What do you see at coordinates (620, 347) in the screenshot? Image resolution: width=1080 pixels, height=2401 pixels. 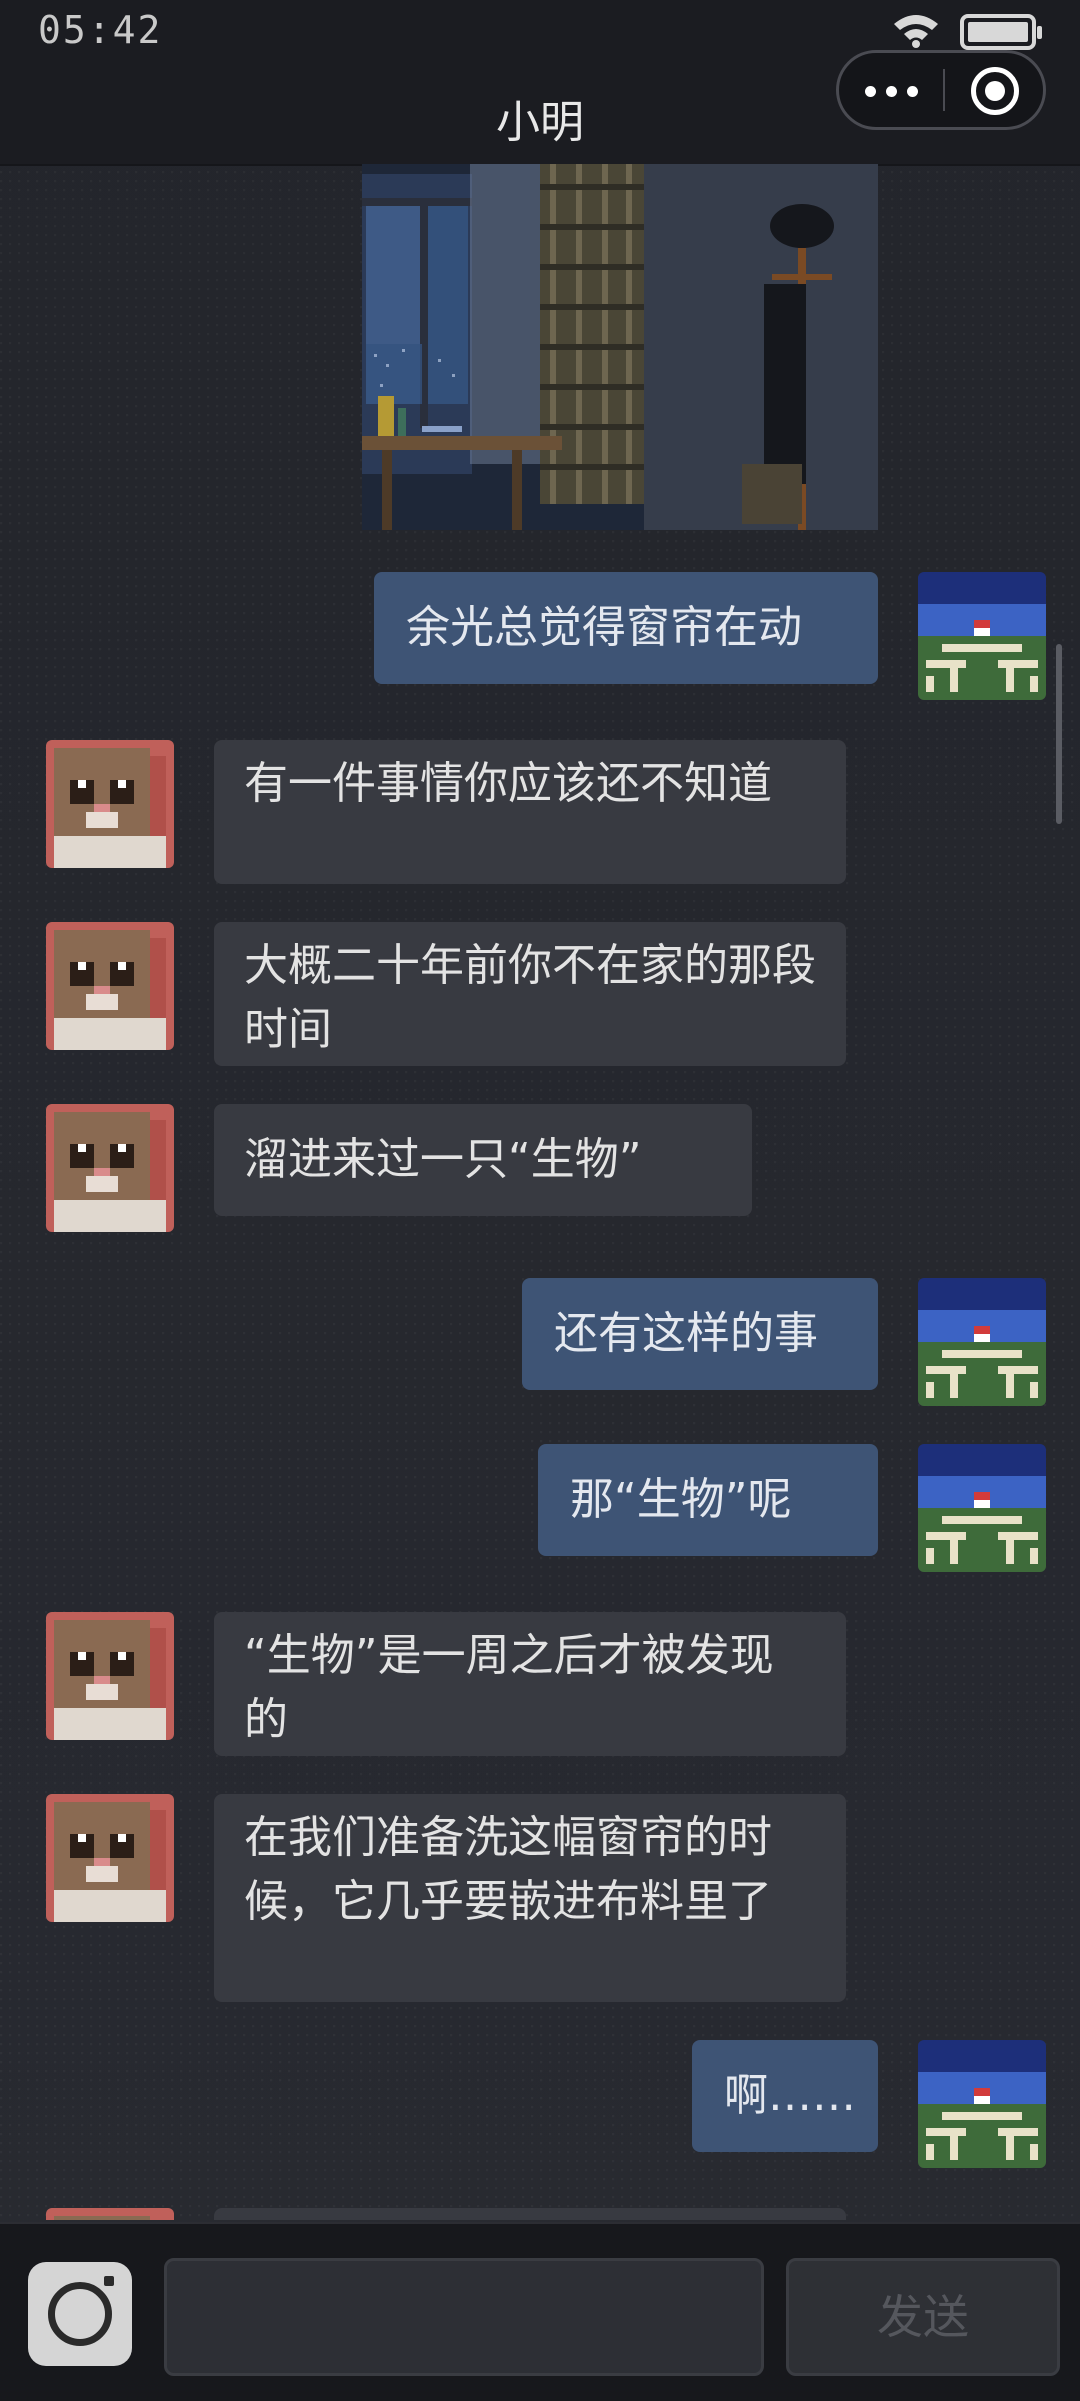 I see `curtain-photo` at bounding box center [620, 347].